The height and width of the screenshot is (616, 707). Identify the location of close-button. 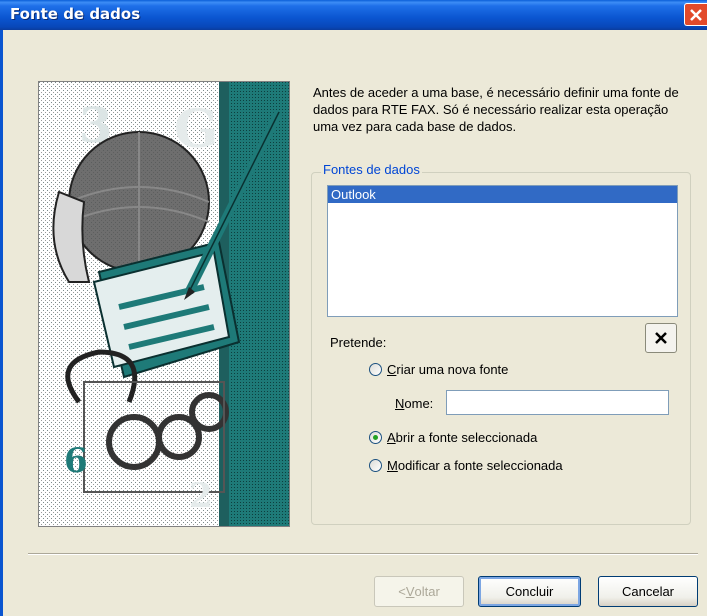
(695, 14).